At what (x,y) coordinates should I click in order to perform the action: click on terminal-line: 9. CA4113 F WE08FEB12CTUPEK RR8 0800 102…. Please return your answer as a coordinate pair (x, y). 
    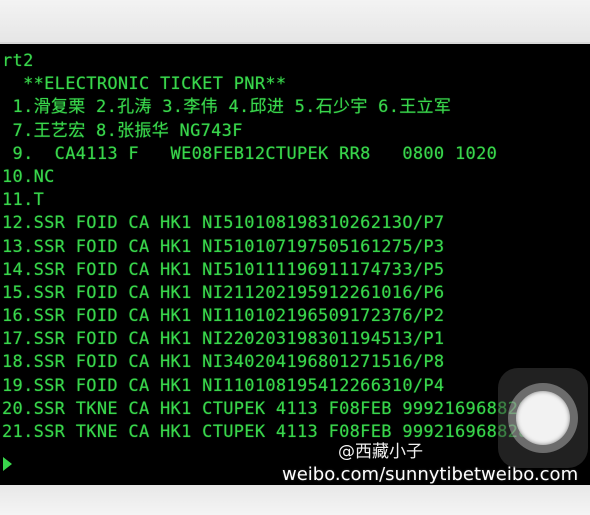
    Looking at the image, I should click on (250, 153).